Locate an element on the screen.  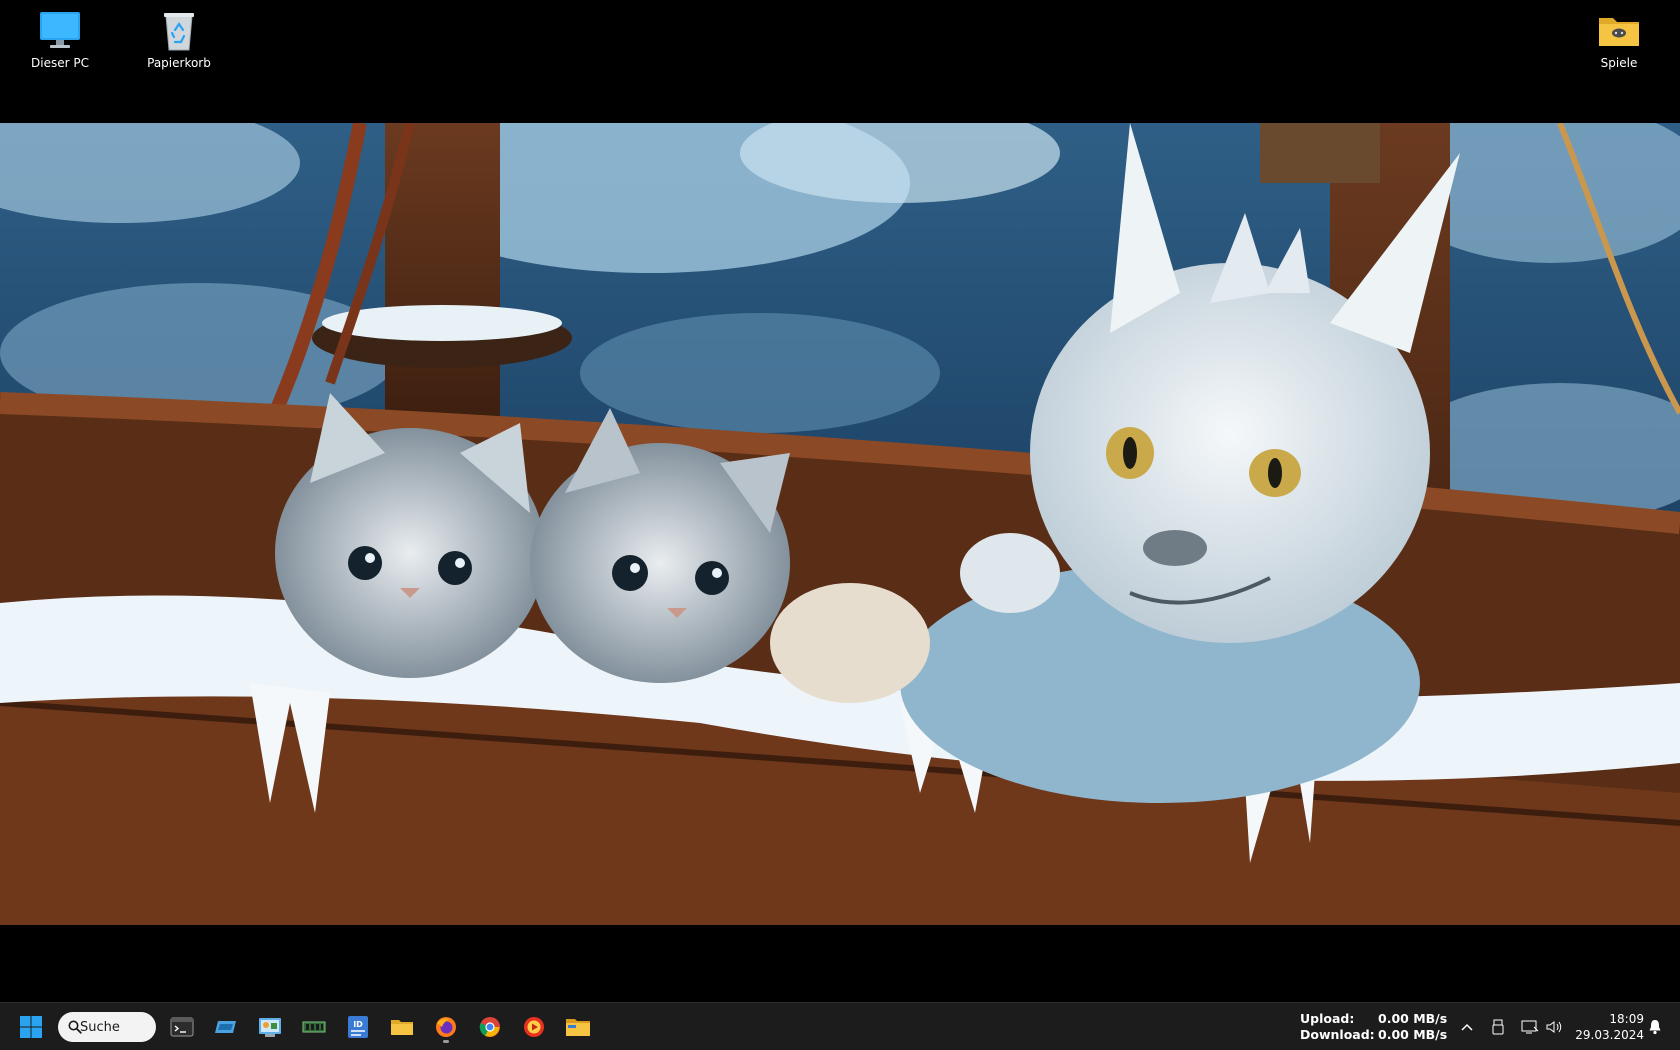
search-label: Suche is located at coordinates (100, 1027).